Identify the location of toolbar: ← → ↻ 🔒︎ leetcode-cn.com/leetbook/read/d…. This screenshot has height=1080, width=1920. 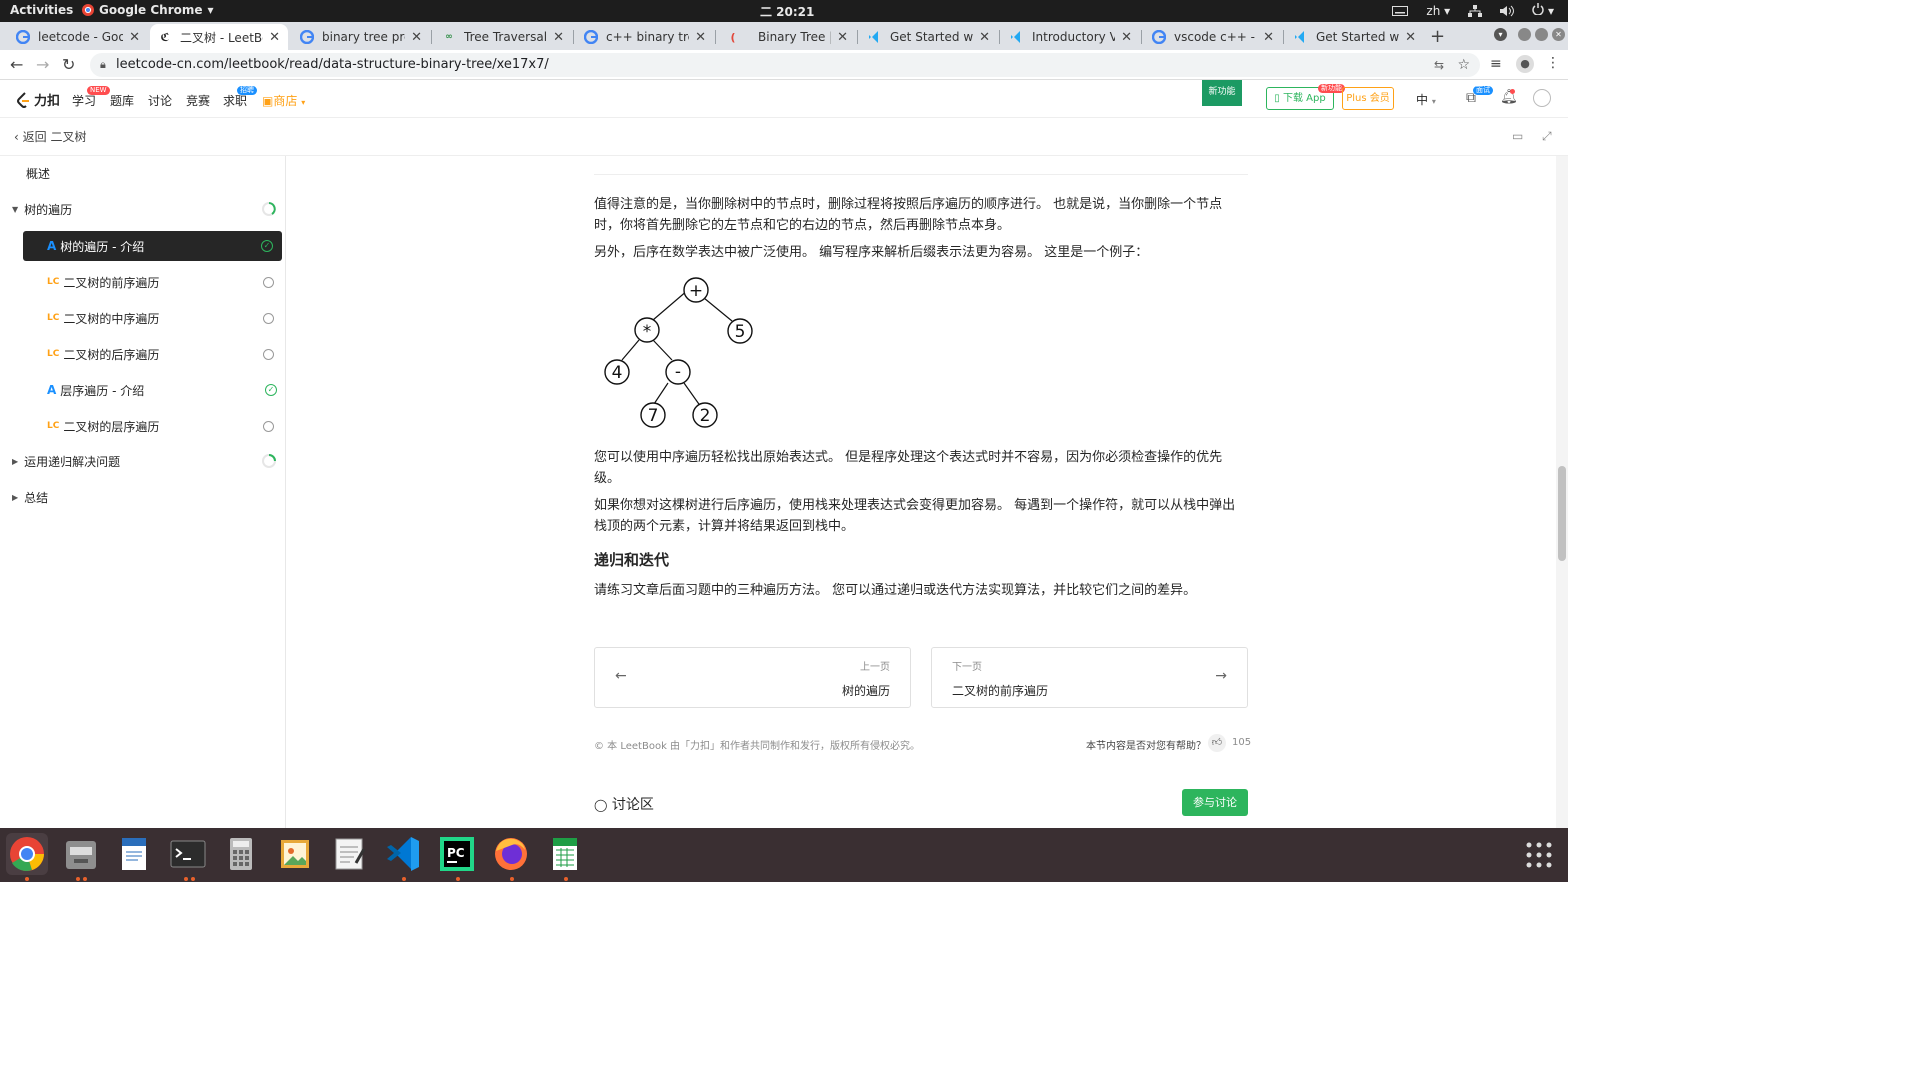
(784, 65).